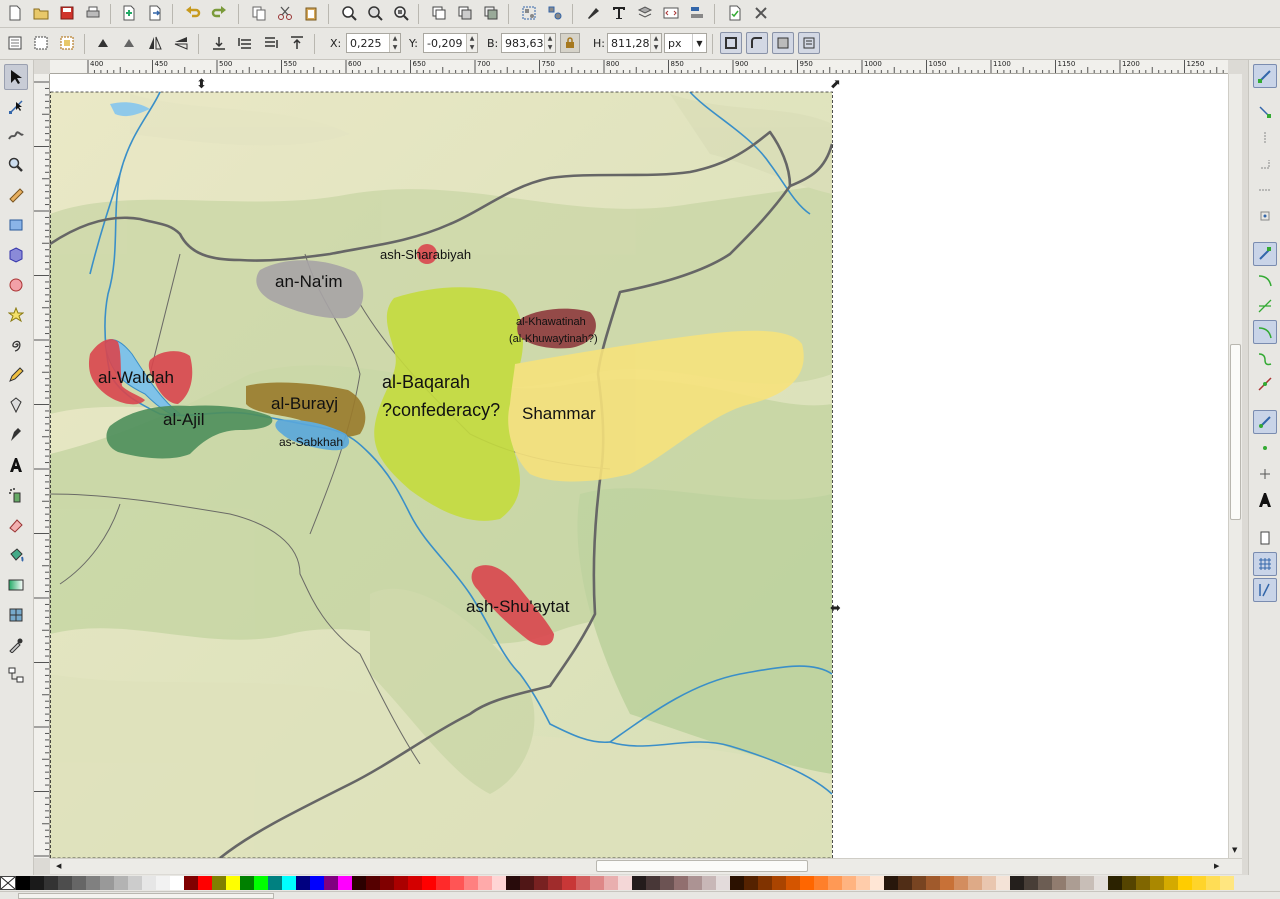 The height and width of the screenshot is (899, 1280). What do you see at coordinates (685, 43) in the screenshot?
I see `unit-select: px ▼` at bounding box center [685, 43].